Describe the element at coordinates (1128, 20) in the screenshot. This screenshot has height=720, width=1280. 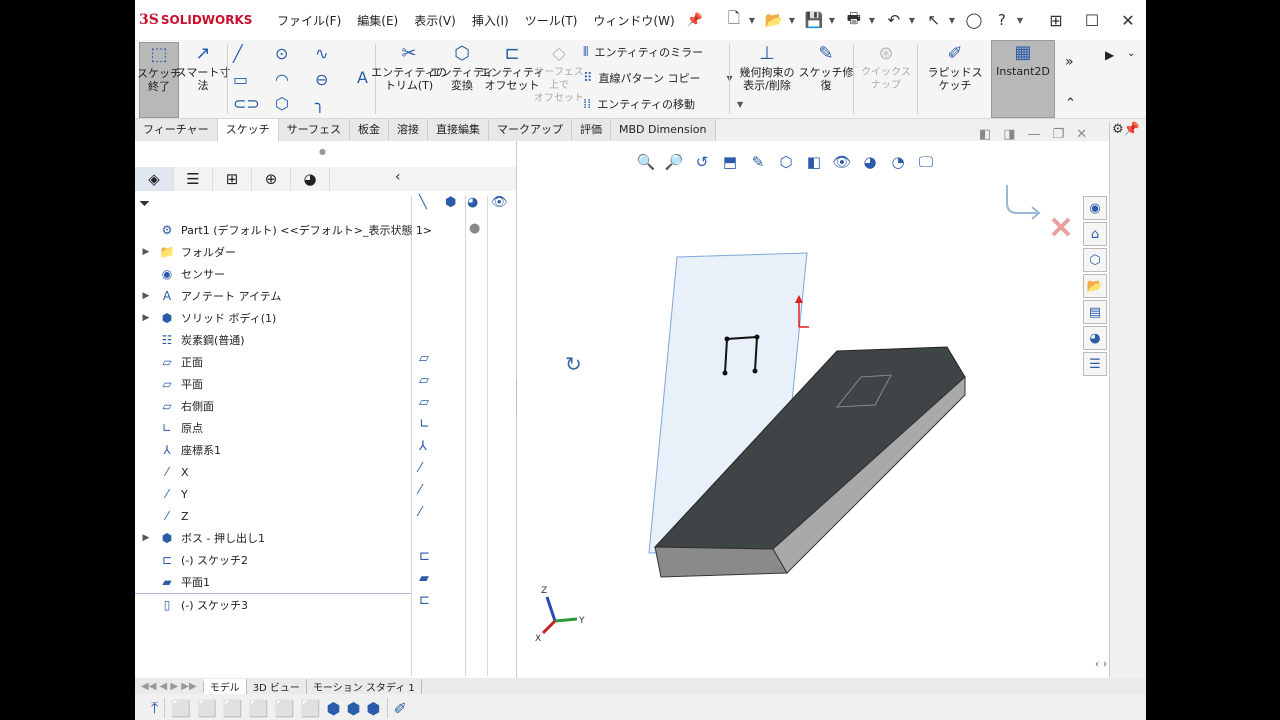
I see `close-icon: ✕` at that location.